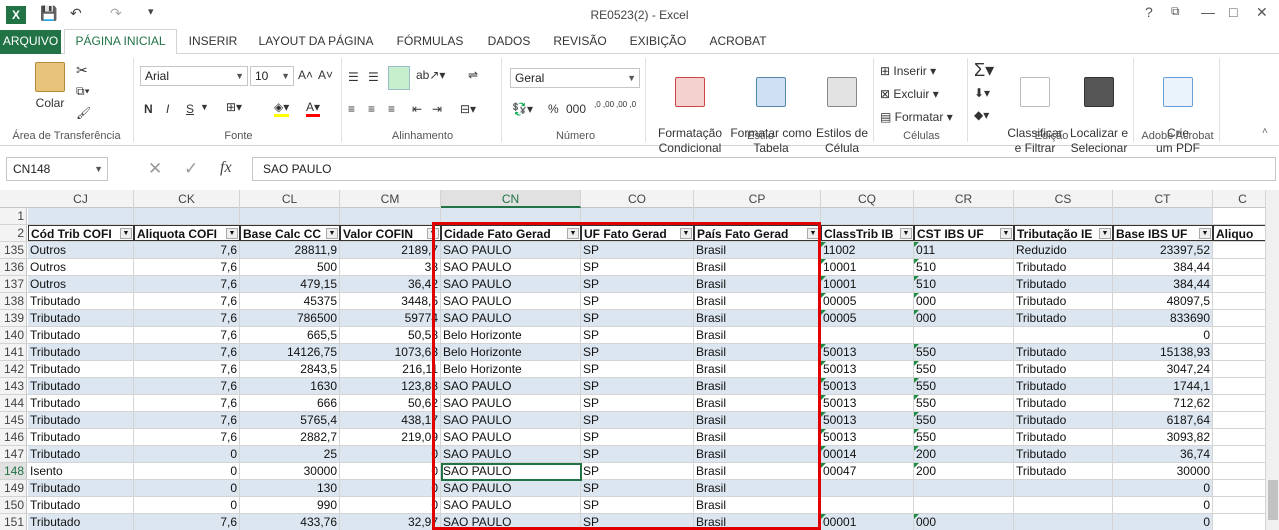 This screenshot has width=1279, height=530. I want to click on column-header-c: C, so click(1243, 199).